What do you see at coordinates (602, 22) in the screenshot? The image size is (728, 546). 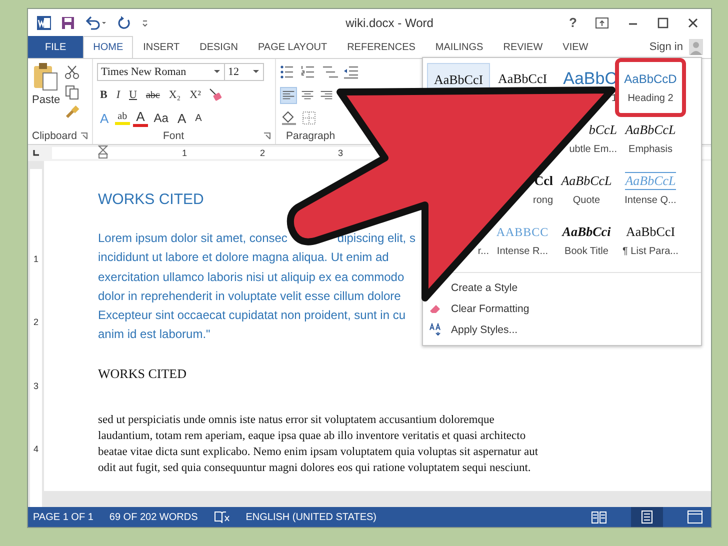 I see `ribbon-display-icon` at bounding box center [602, 22].